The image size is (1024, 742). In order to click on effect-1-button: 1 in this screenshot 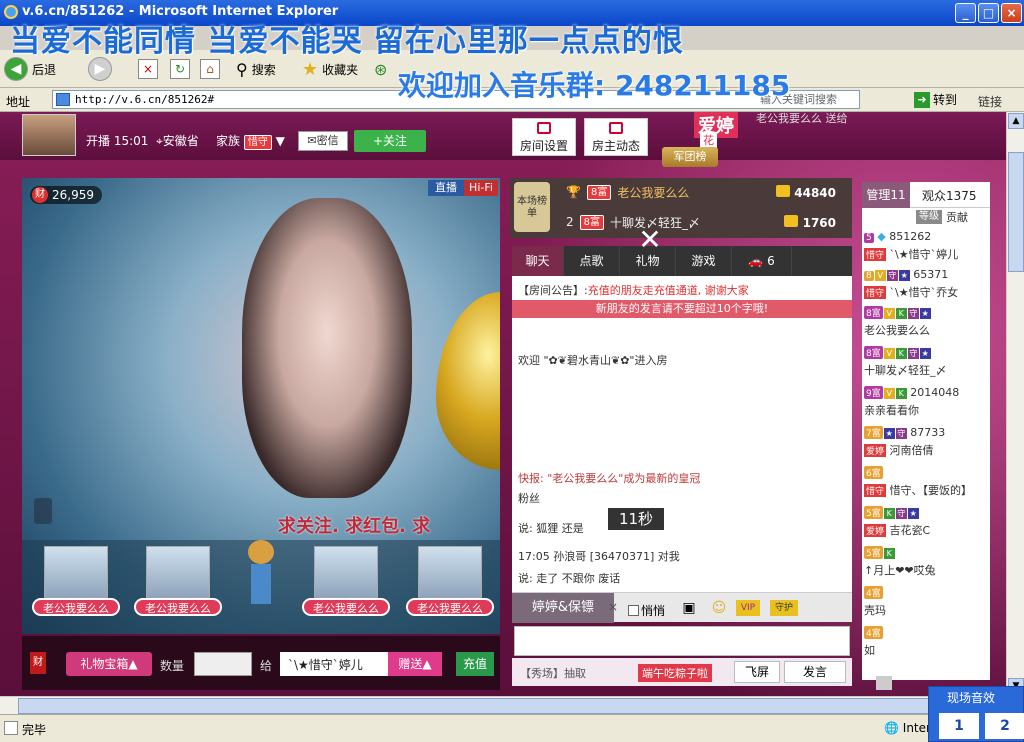, I will do `click(959, 726)`.